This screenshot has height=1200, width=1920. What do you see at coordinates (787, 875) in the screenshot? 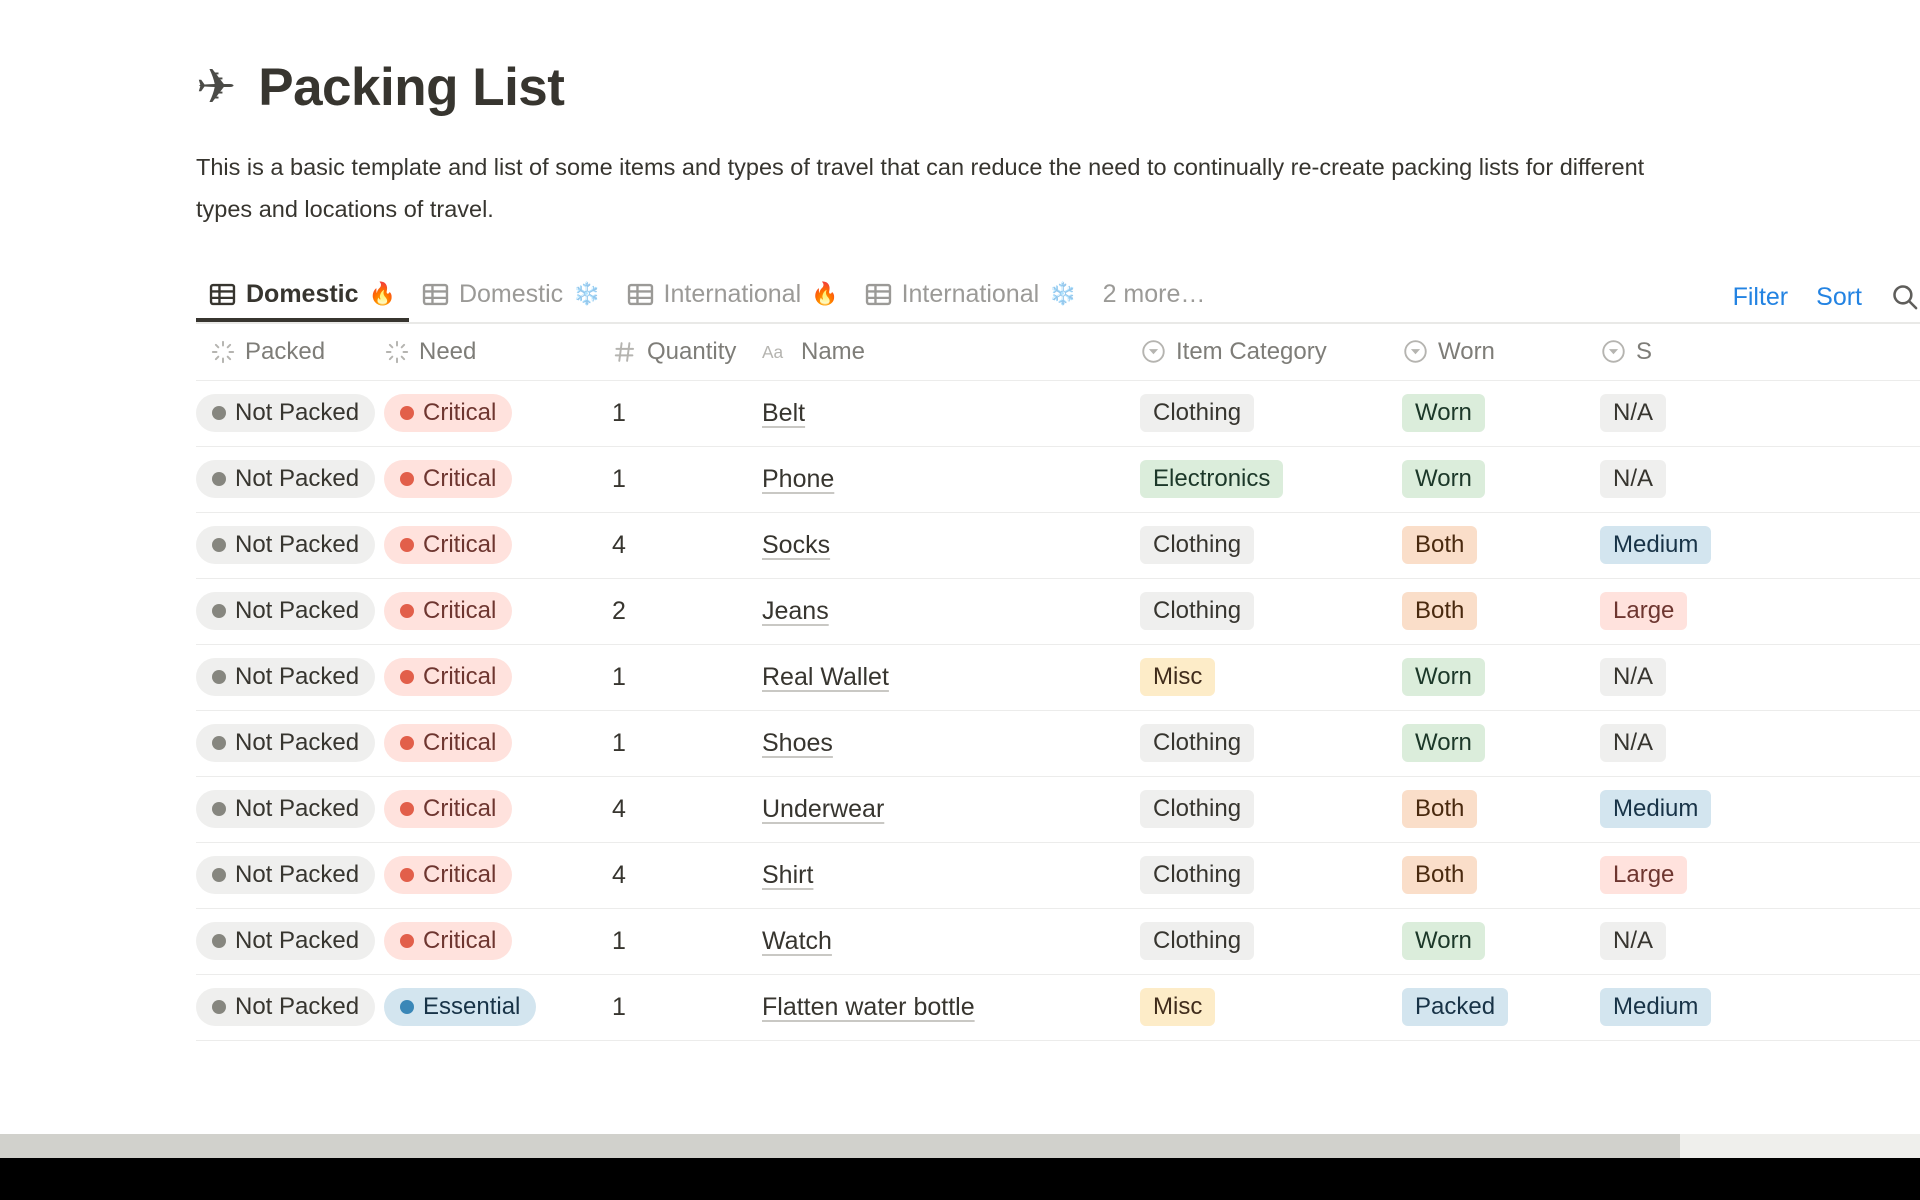
I see `item-name-link: Shirt` at bounding box center [787, 875].